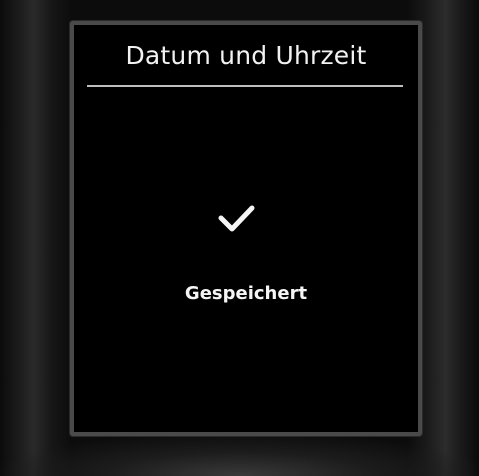  I want to click on status-message: Gespeichert, so click(246, 293).